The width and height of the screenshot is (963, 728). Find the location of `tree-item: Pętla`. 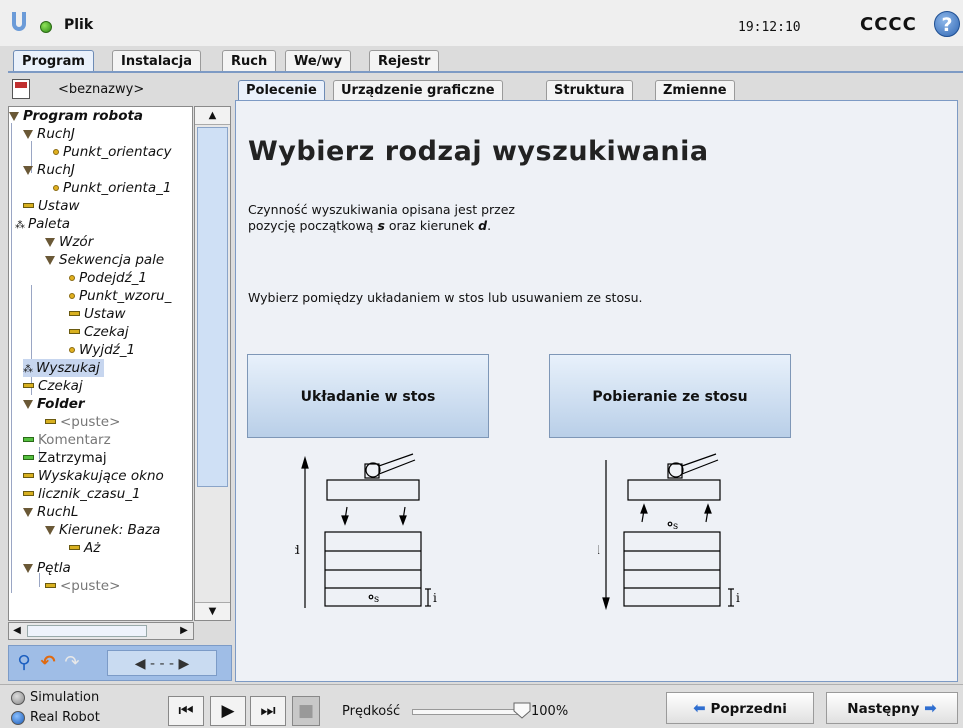

tree-item: Pętla is located at coordinates (47, 568).